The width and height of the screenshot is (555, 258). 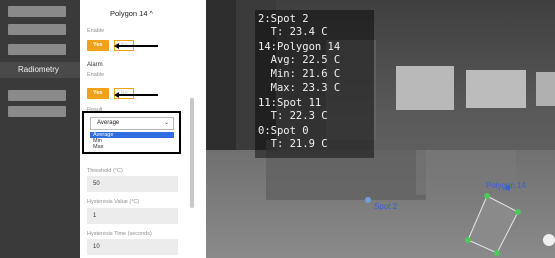 I want to click on hysteresis-time-input: 10, so click(x=132, y=247).